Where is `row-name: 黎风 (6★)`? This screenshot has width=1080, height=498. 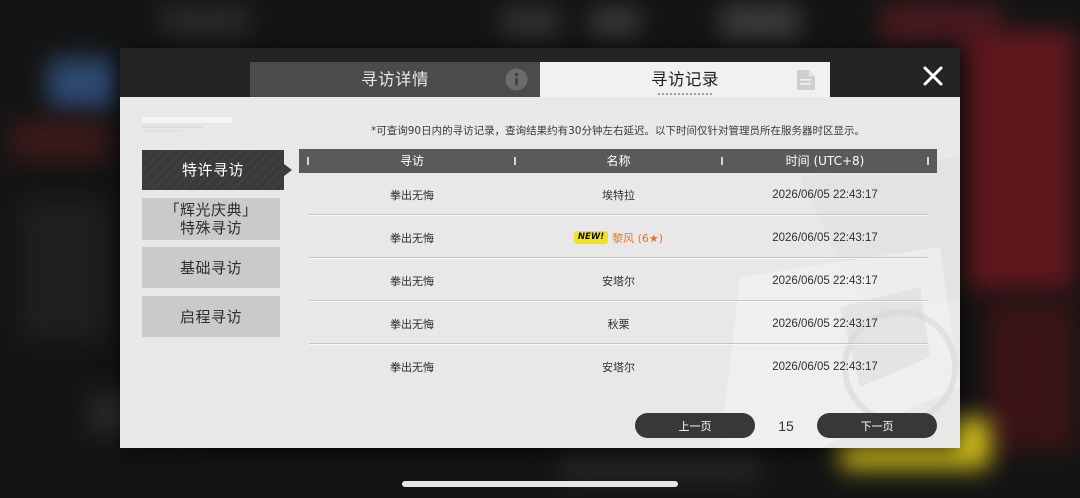 row-name: 黎风 (6★) is located at coordinates (638, 238).